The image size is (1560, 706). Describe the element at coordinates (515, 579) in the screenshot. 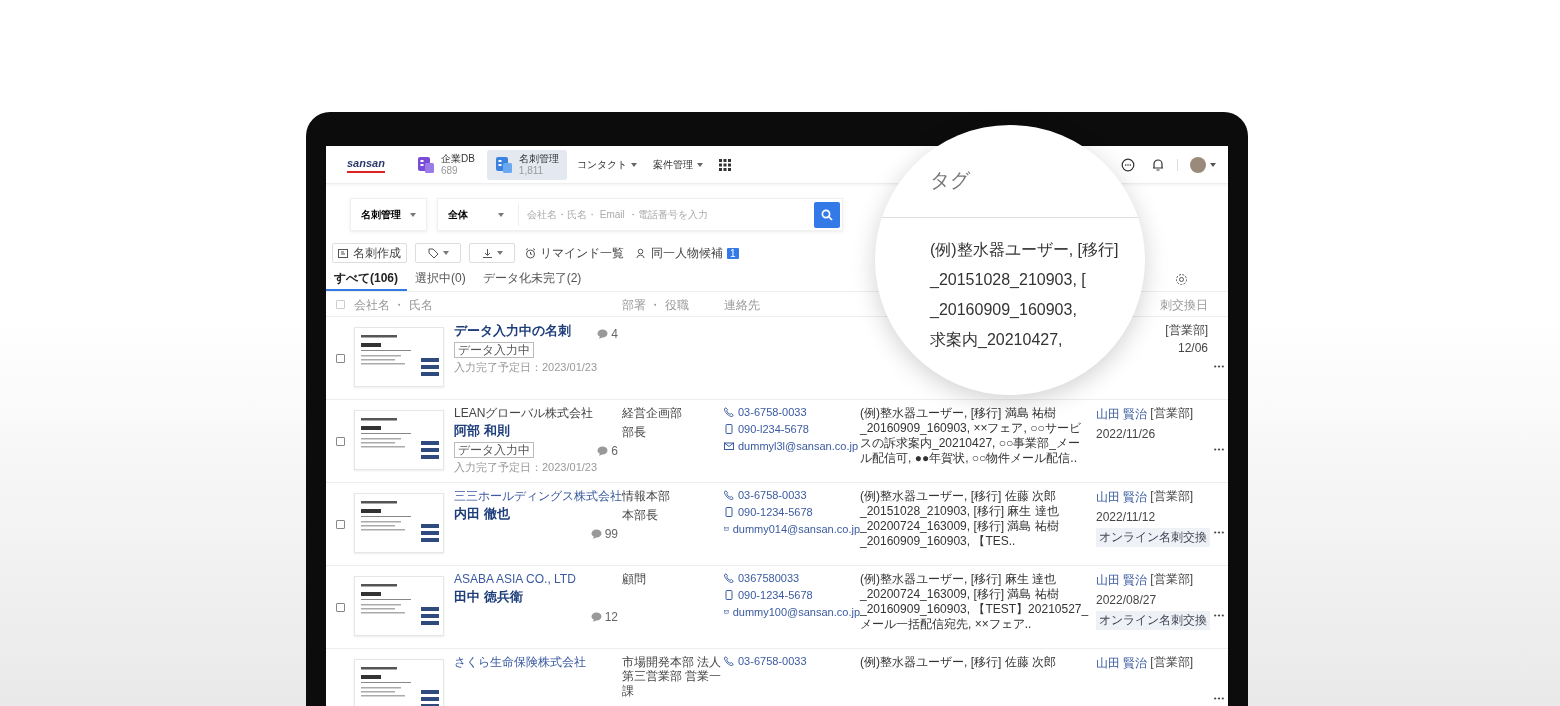

I see `company-name: ASABA ASIA CO., LTD` at that location.